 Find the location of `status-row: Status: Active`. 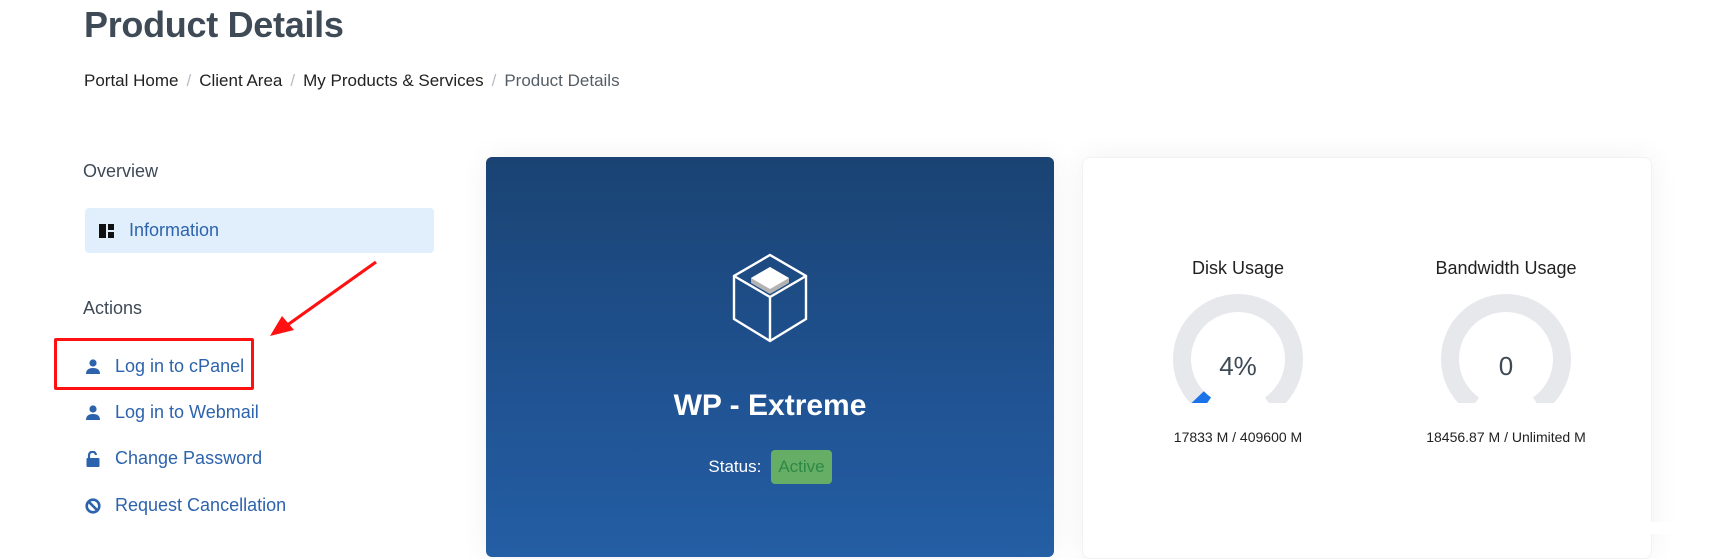

status-row: Status: Active is located at coordinates (770, 467).